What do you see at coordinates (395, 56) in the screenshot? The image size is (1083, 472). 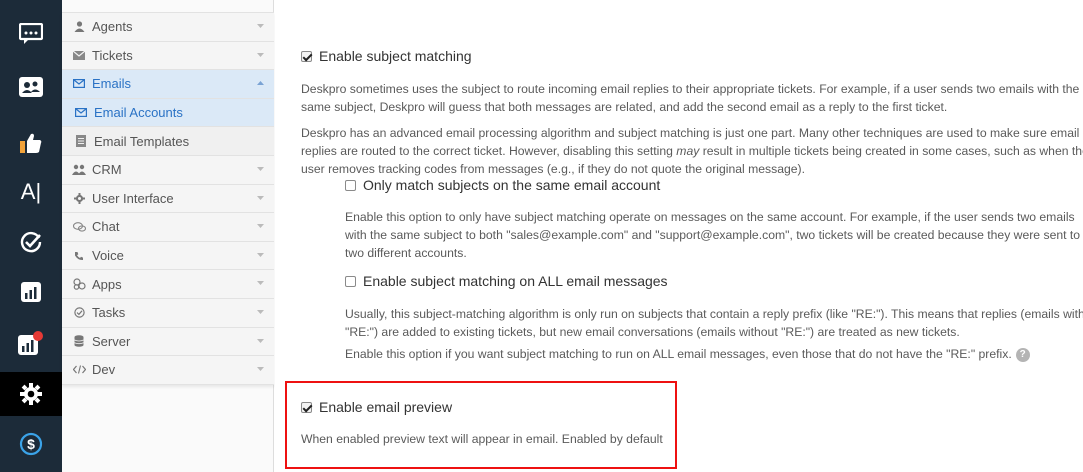 I see `subject-matching-label: Enable subject matching` at bounding box center [395, 56].